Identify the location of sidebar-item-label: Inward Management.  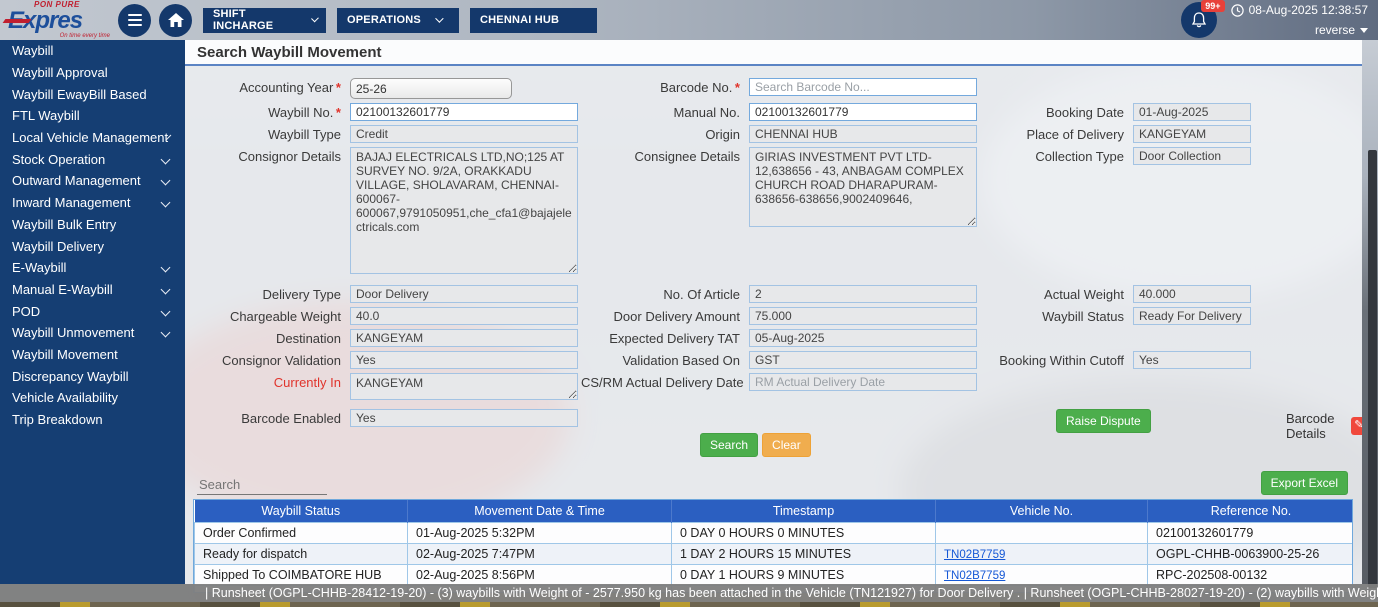
(71, 203).